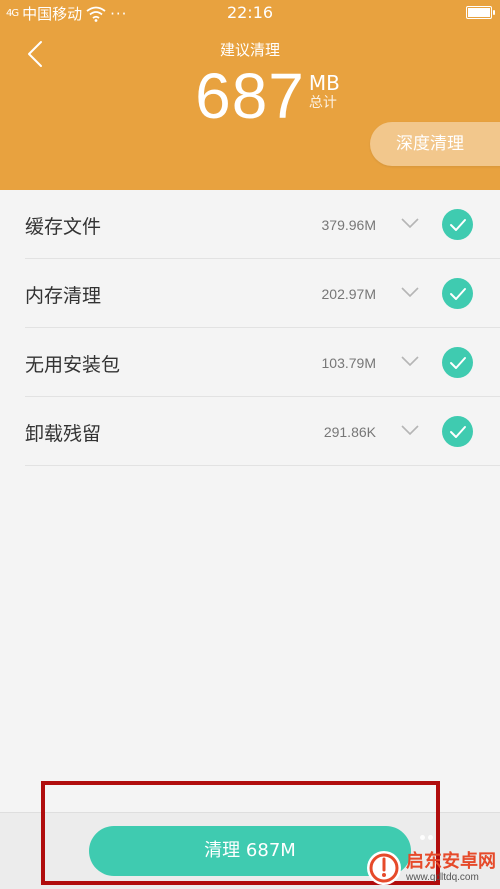 The width and height of the screenshot is (500, 889). Describe the element at coordinates (73, 365) in the screenshot. I see `item-label: 无用安装包` at that location.